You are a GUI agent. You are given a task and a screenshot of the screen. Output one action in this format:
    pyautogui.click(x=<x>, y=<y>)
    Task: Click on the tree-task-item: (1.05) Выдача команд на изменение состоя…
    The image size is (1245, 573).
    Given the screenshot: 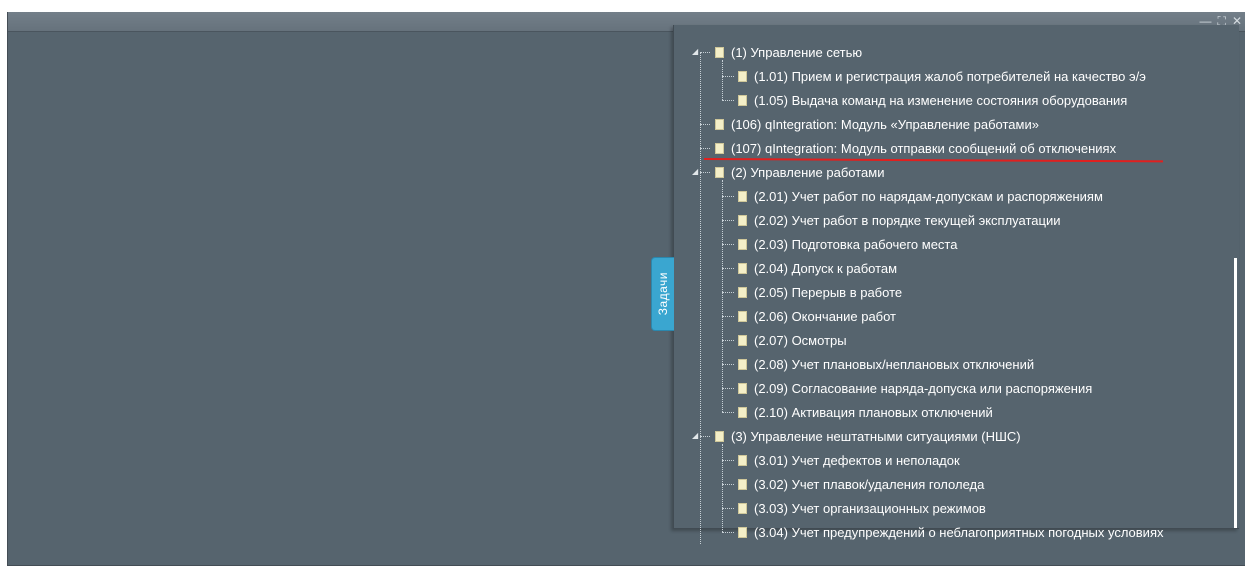 What is the action you would take?
    pyautogui.click(x=932, y=100)
    